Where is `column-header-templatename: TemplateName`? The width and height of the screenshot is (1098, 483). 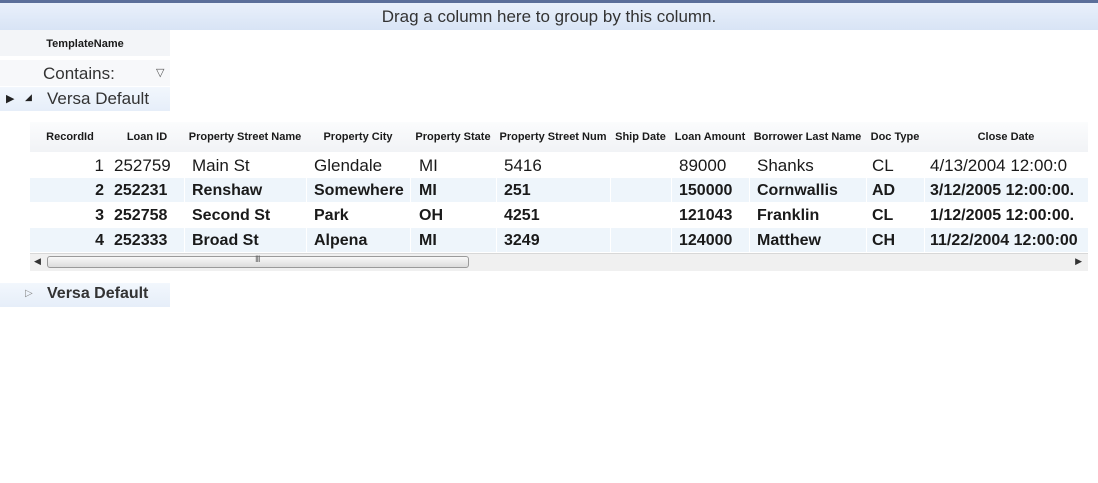
column-header-templatename: TemplateName is located at coordinates (85, 43).